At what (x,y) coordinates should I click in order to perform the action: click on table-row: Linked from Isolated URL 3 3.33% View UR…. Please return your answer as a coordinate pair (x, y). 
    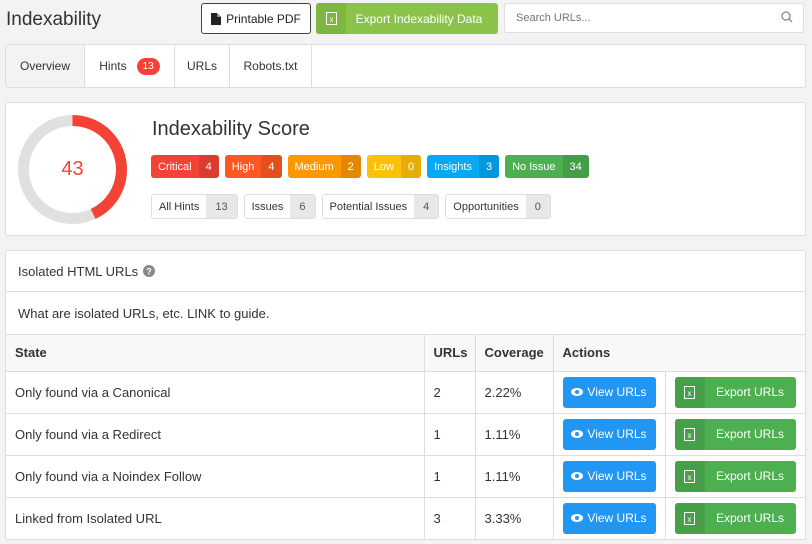
    Looking at the image, I should click on (405, 518).